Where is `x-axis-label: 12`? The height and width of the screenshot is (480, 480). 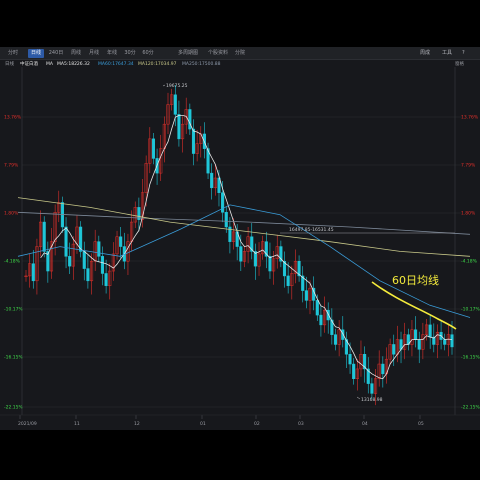 x-axis-label: 12 is located at coordinates (137, 424).